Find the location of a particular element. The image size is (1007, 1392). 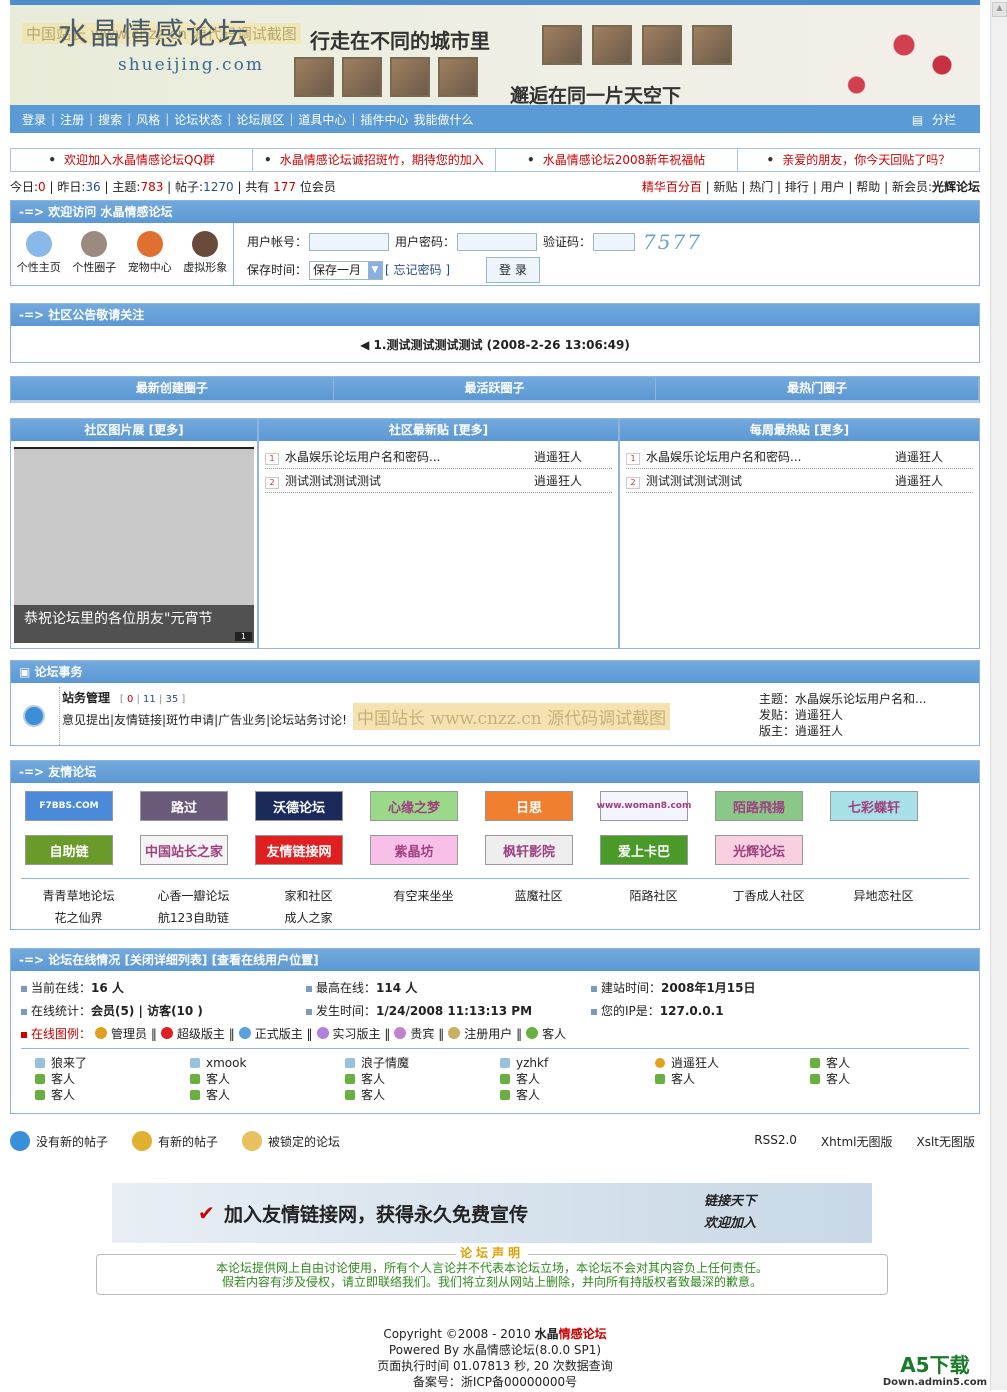

friend-text-link: 青青草地论坛 is located at coordinates (78, 895).